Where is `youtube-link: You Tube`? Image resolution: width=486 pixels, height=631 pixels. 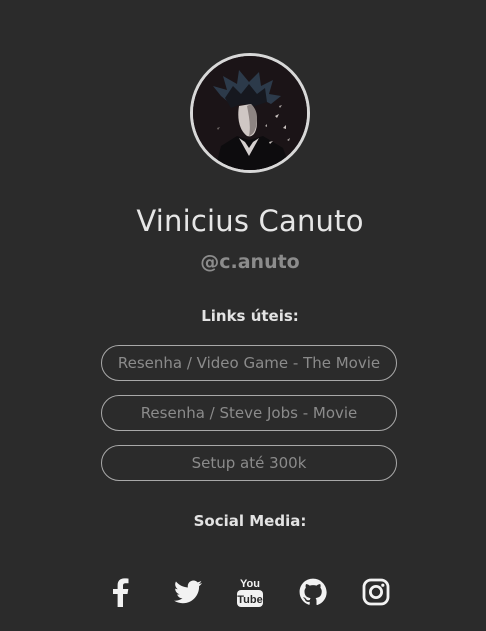
youtube-link: You Tube is located at coordinates (250, 592).